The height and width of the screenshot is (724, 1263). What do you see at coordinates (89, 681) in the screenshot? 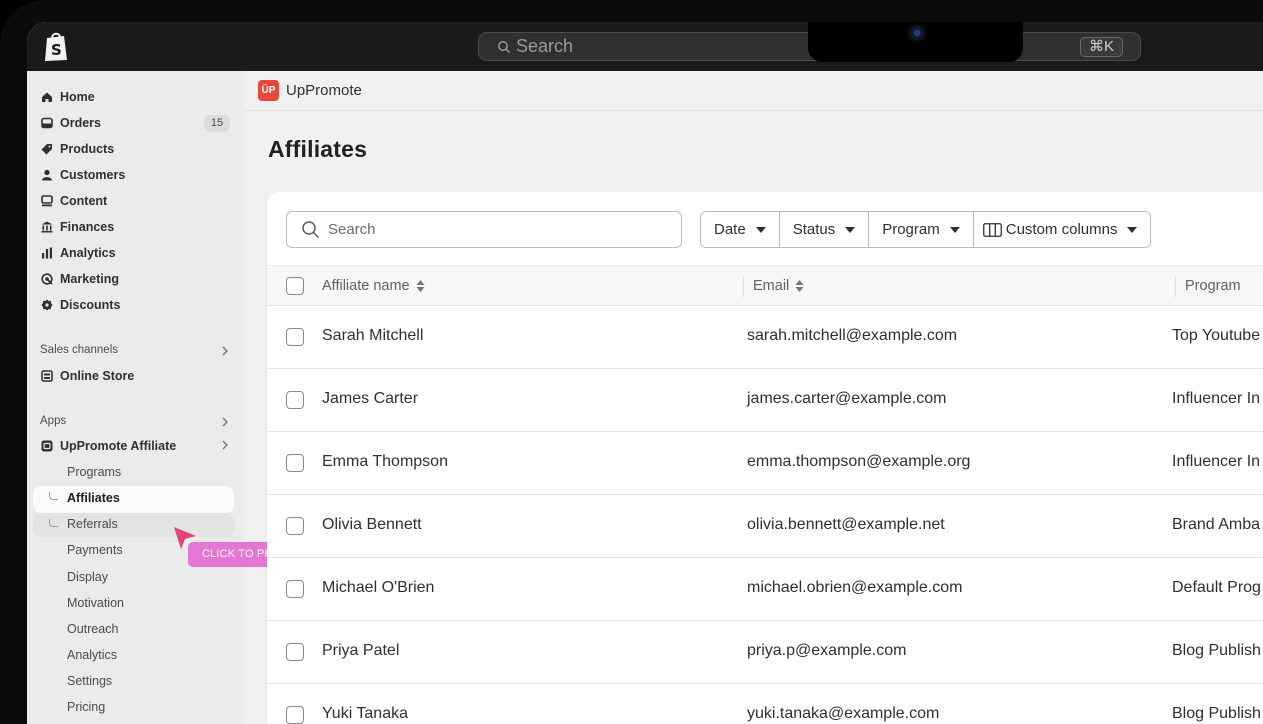
I see `sidebar-subitem-settings: Settings` at bounding box center [89, 681].